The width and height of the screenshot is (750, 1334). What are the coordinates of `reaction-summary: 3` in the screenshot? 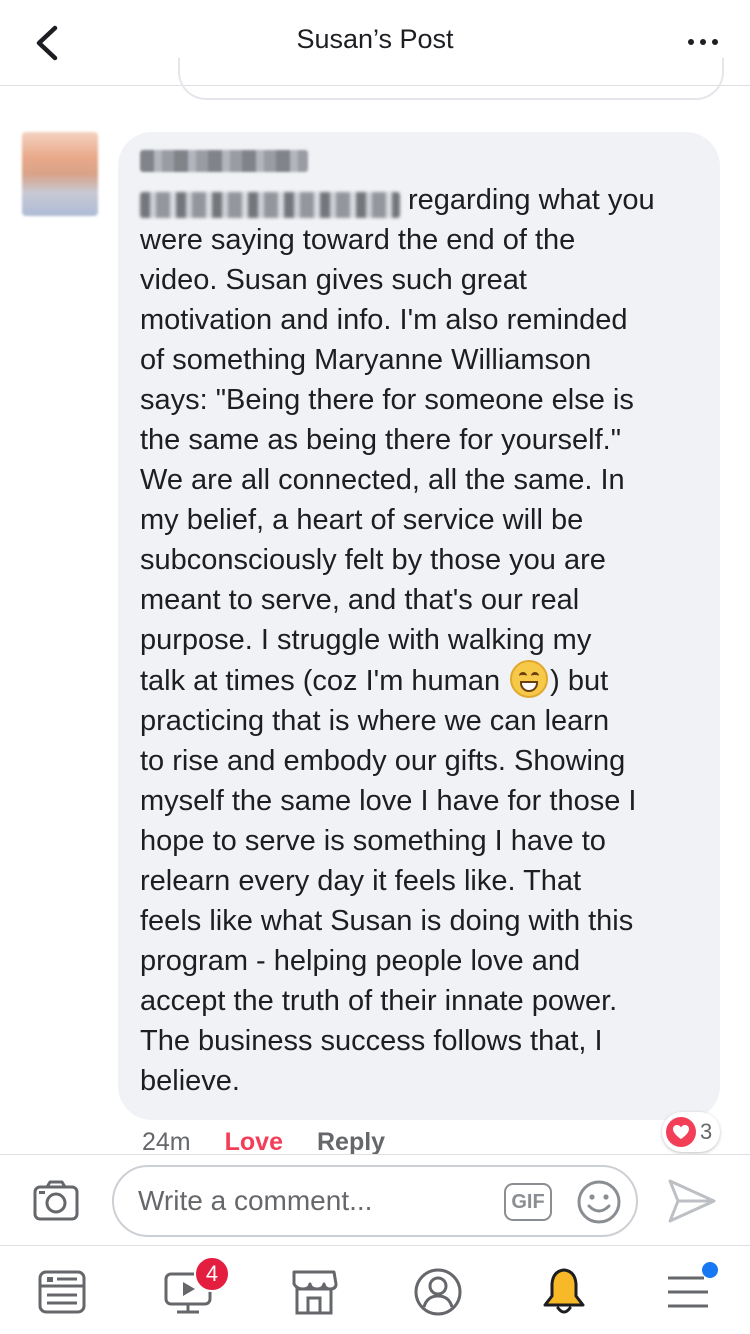 It's located at (691, 1132).